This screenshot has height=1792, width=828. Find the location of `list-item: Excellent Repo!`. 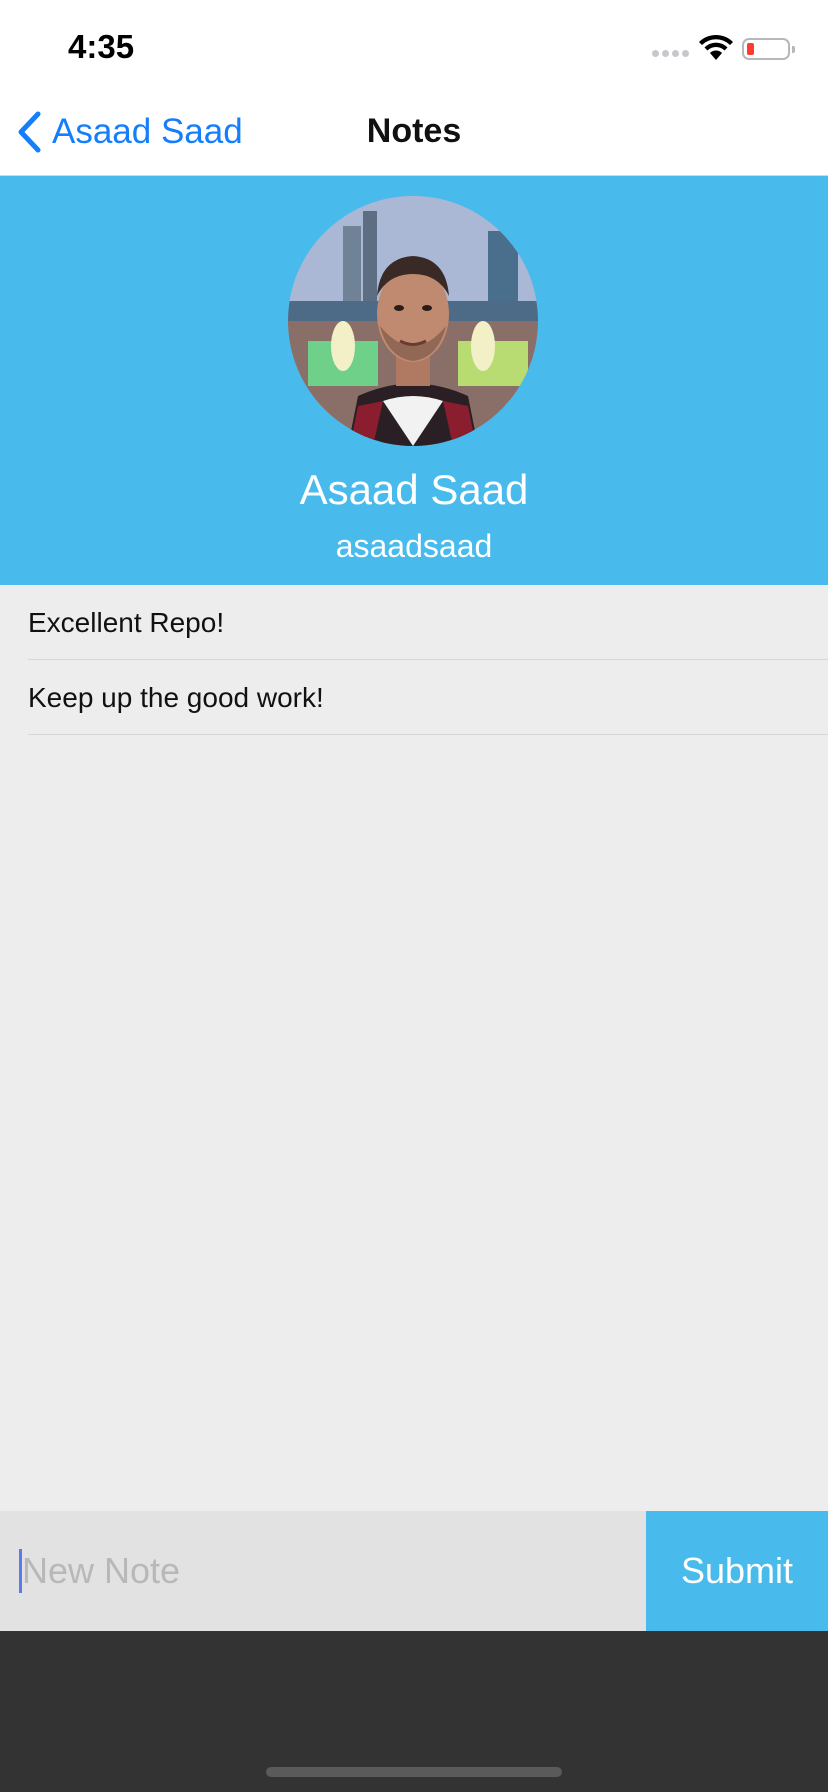

list-item: Excellent Repo! is located at coordinates (414, 622).